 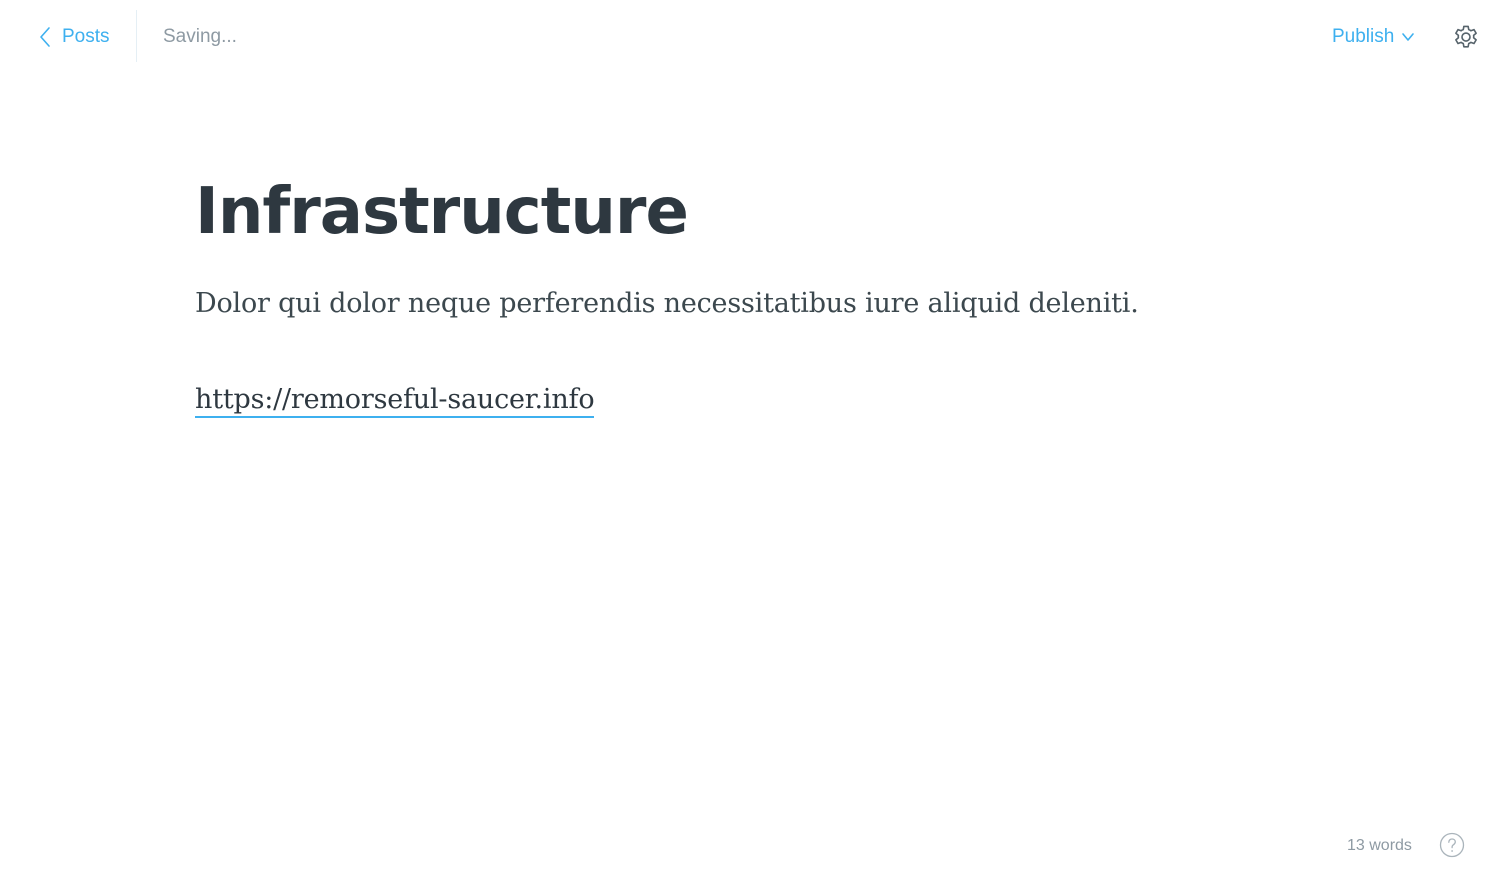 What do you see at coordinates (750, 400) in the screenshot?
I see `post-link-paragraph: https://remorseful-saucer.info` at bounding box center [750, 400].